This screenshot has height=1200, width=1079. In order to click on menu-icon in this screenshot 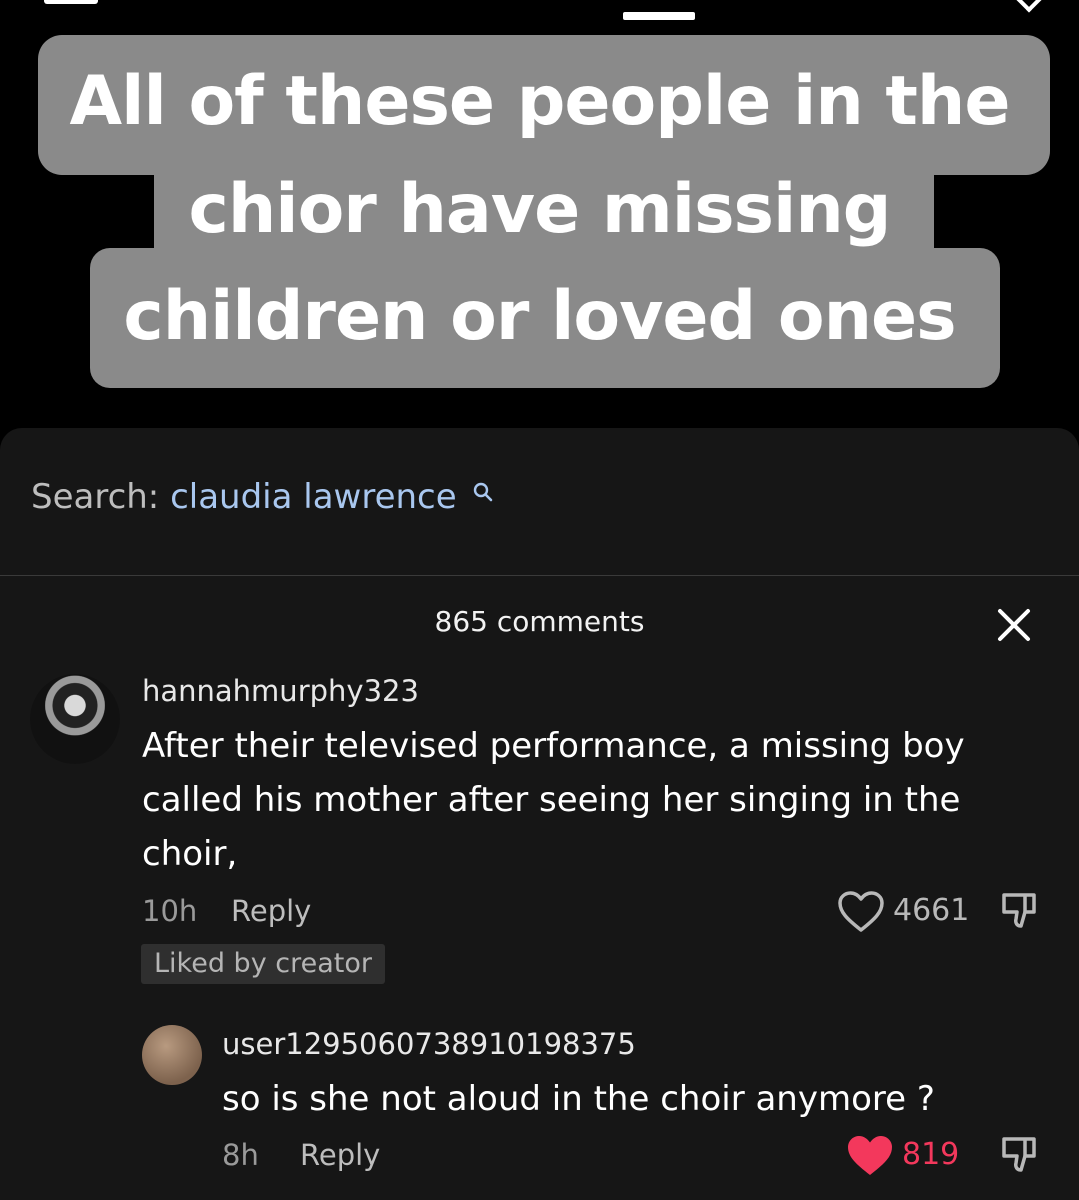, I will do `click(71, 2)`.